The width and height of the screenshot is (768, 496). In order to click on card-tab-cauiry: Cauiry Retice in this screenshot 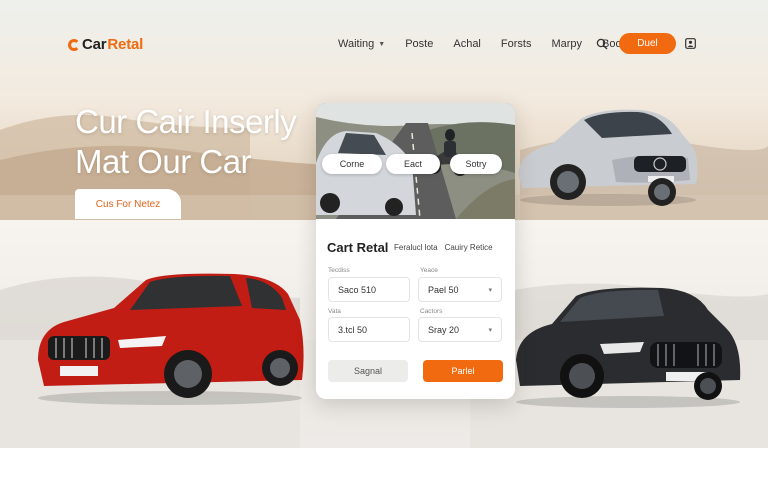, I will do `click(469, 247)`.